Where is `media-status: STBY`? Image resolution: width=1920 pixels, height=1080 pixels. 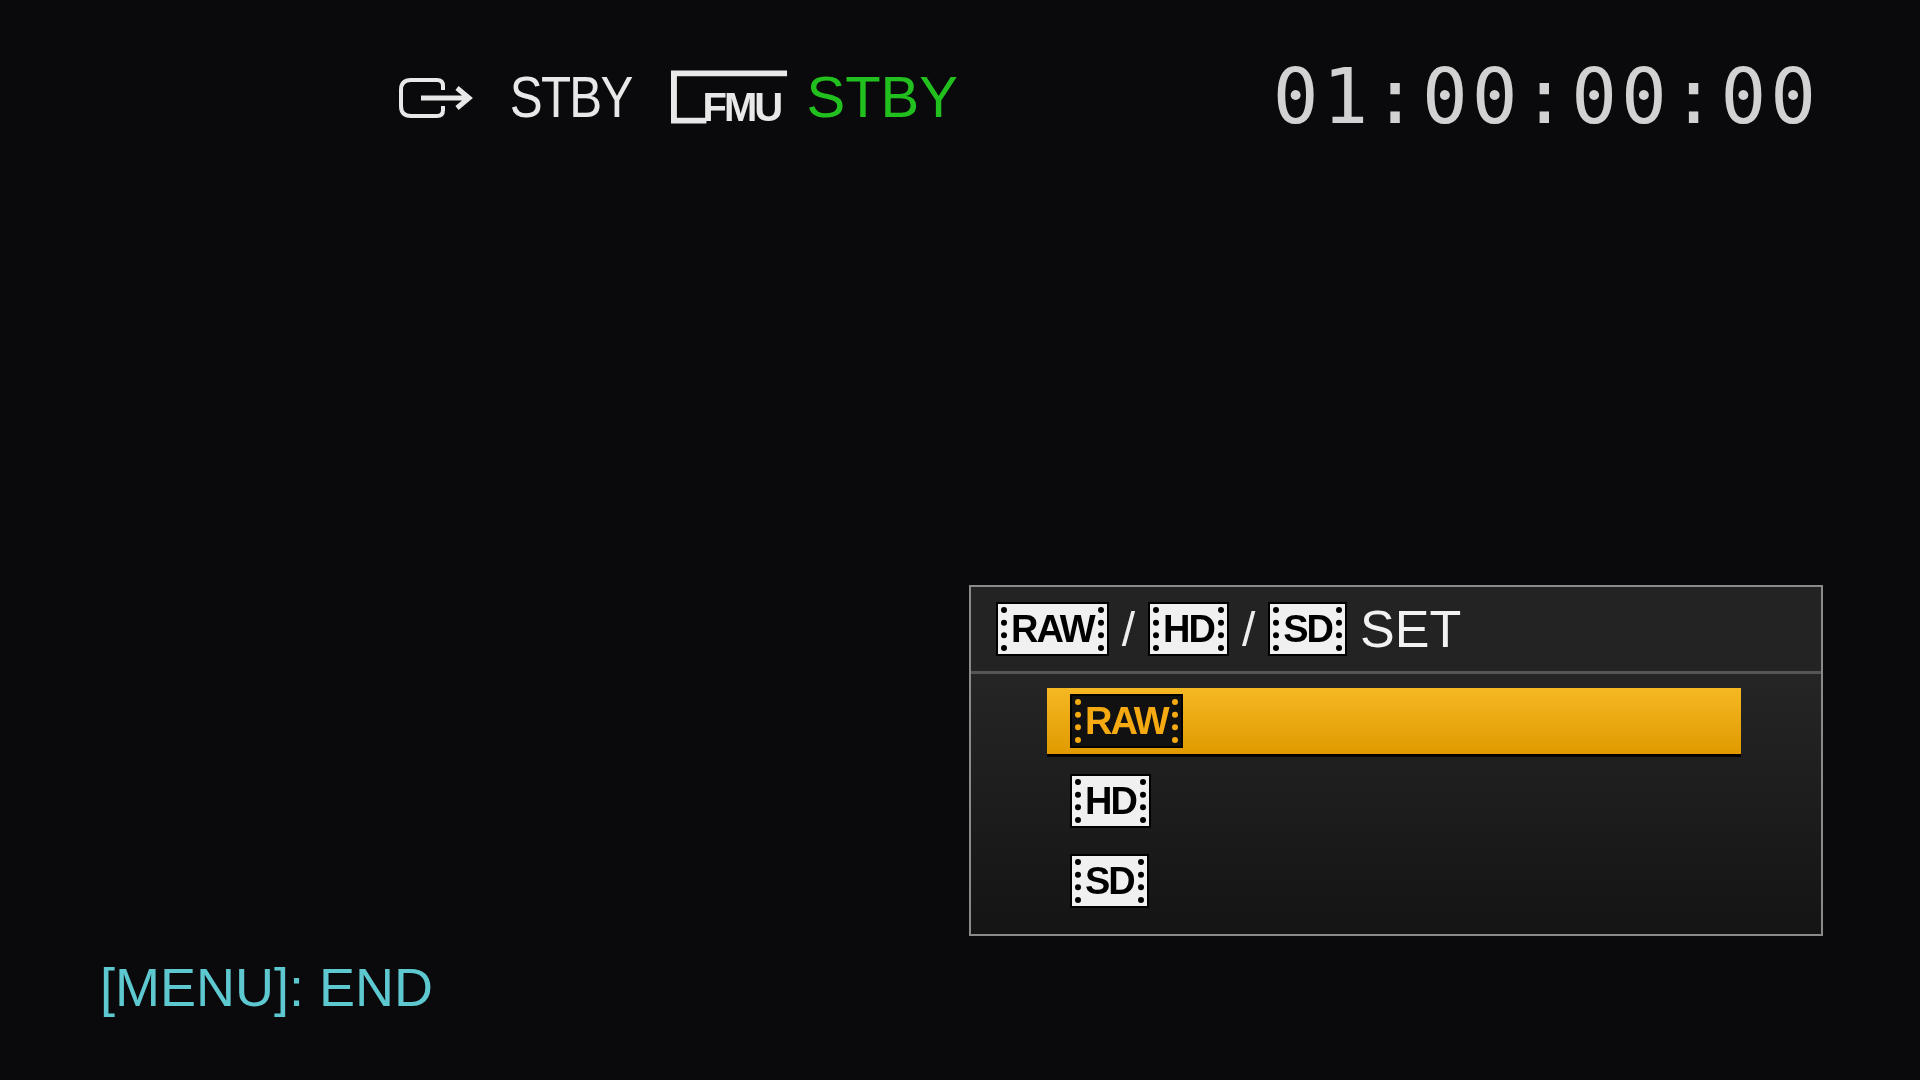 media-status: STBY is located at coordinates (882, 96).